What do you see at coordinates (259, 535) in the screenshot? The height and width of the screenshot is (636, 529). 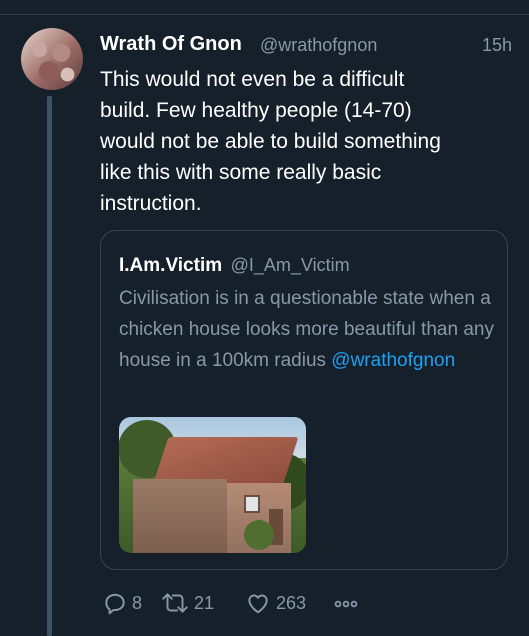 I see `image-bush` at bounding box center [259, 535].